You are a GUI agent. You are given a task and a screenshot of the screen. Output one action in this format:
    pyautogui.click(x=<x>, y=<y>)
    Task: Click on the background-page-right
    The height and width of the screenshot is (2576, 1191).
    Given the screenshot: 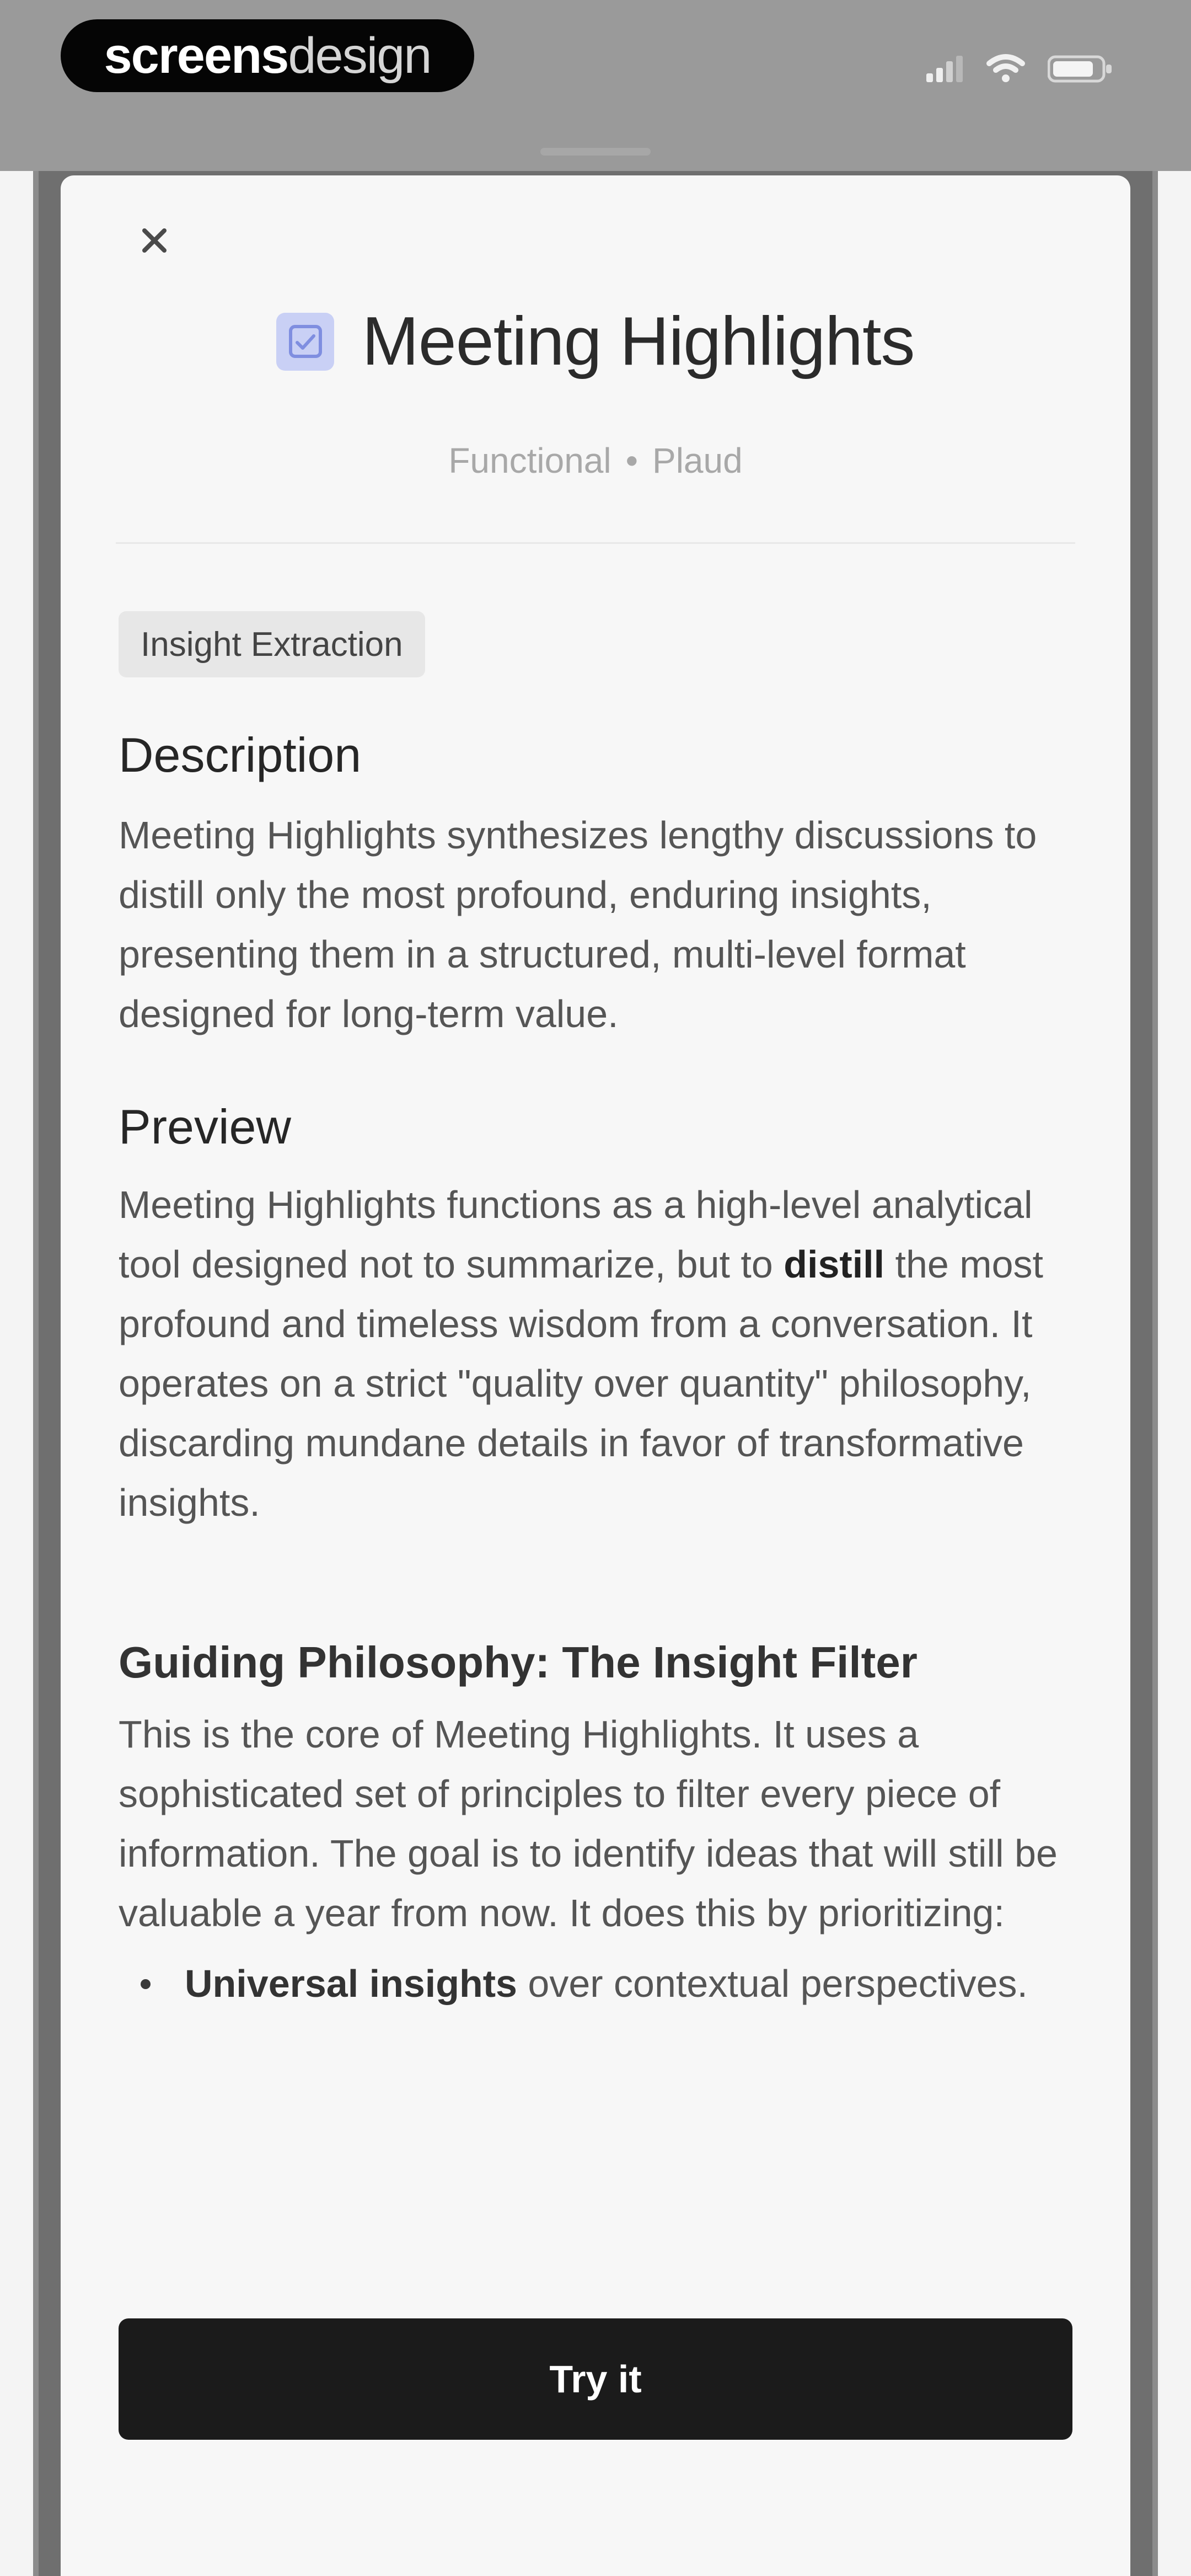 What is the action you would take?
    pyautogui.click(x=1171, y=1373)
    